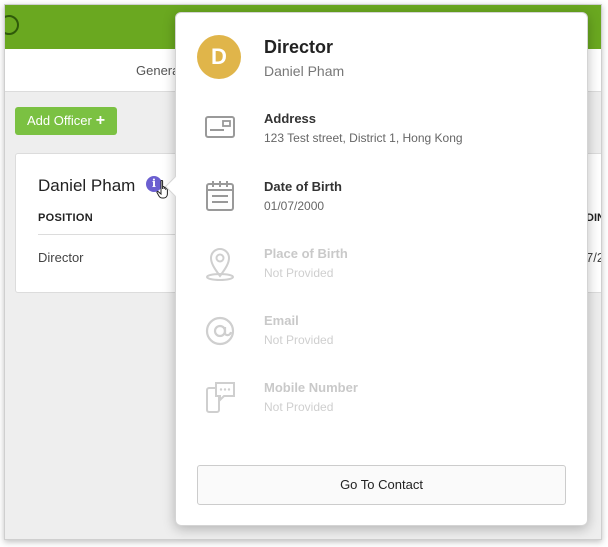 The height and width of the screenshot is (547, 608). What do you see at coordinates (61, 257) in the screenshot?
I see `position-cell: Director` at bounding box center [61, 257].